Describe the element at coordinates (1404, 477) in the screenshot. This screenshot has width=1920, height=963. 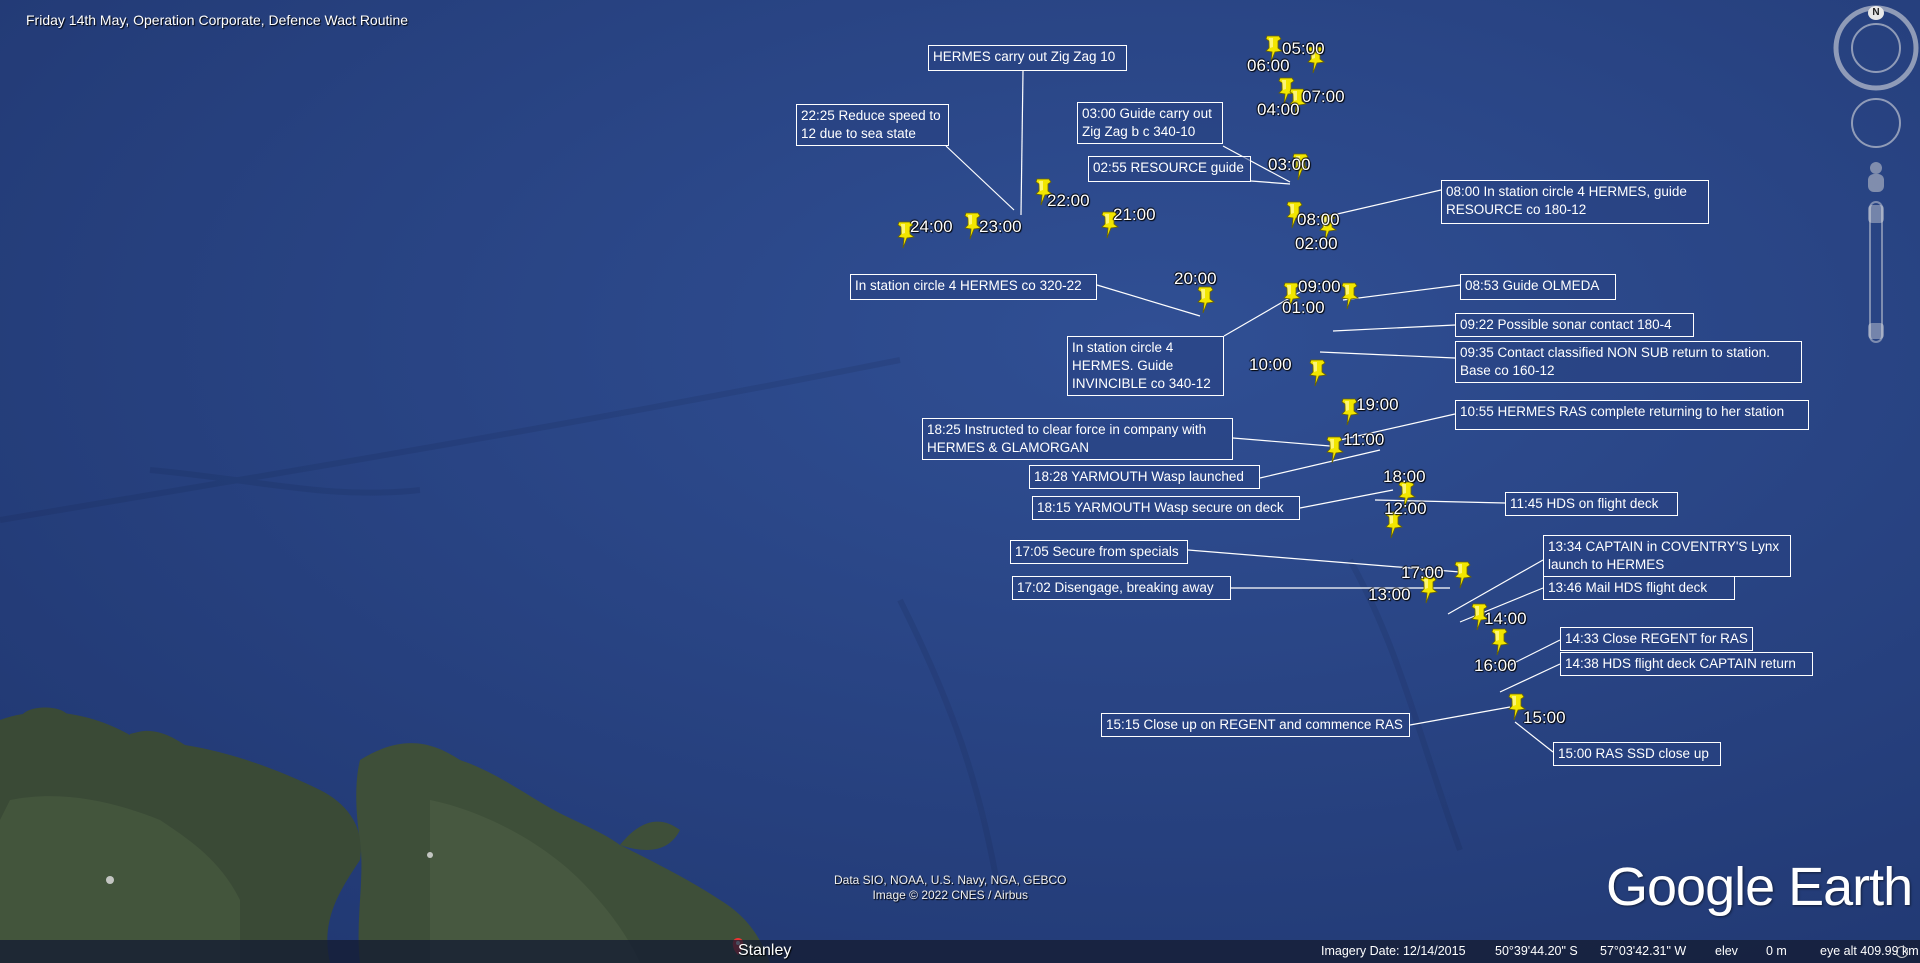
I see `placemark-time-label: 18:00` at that location.